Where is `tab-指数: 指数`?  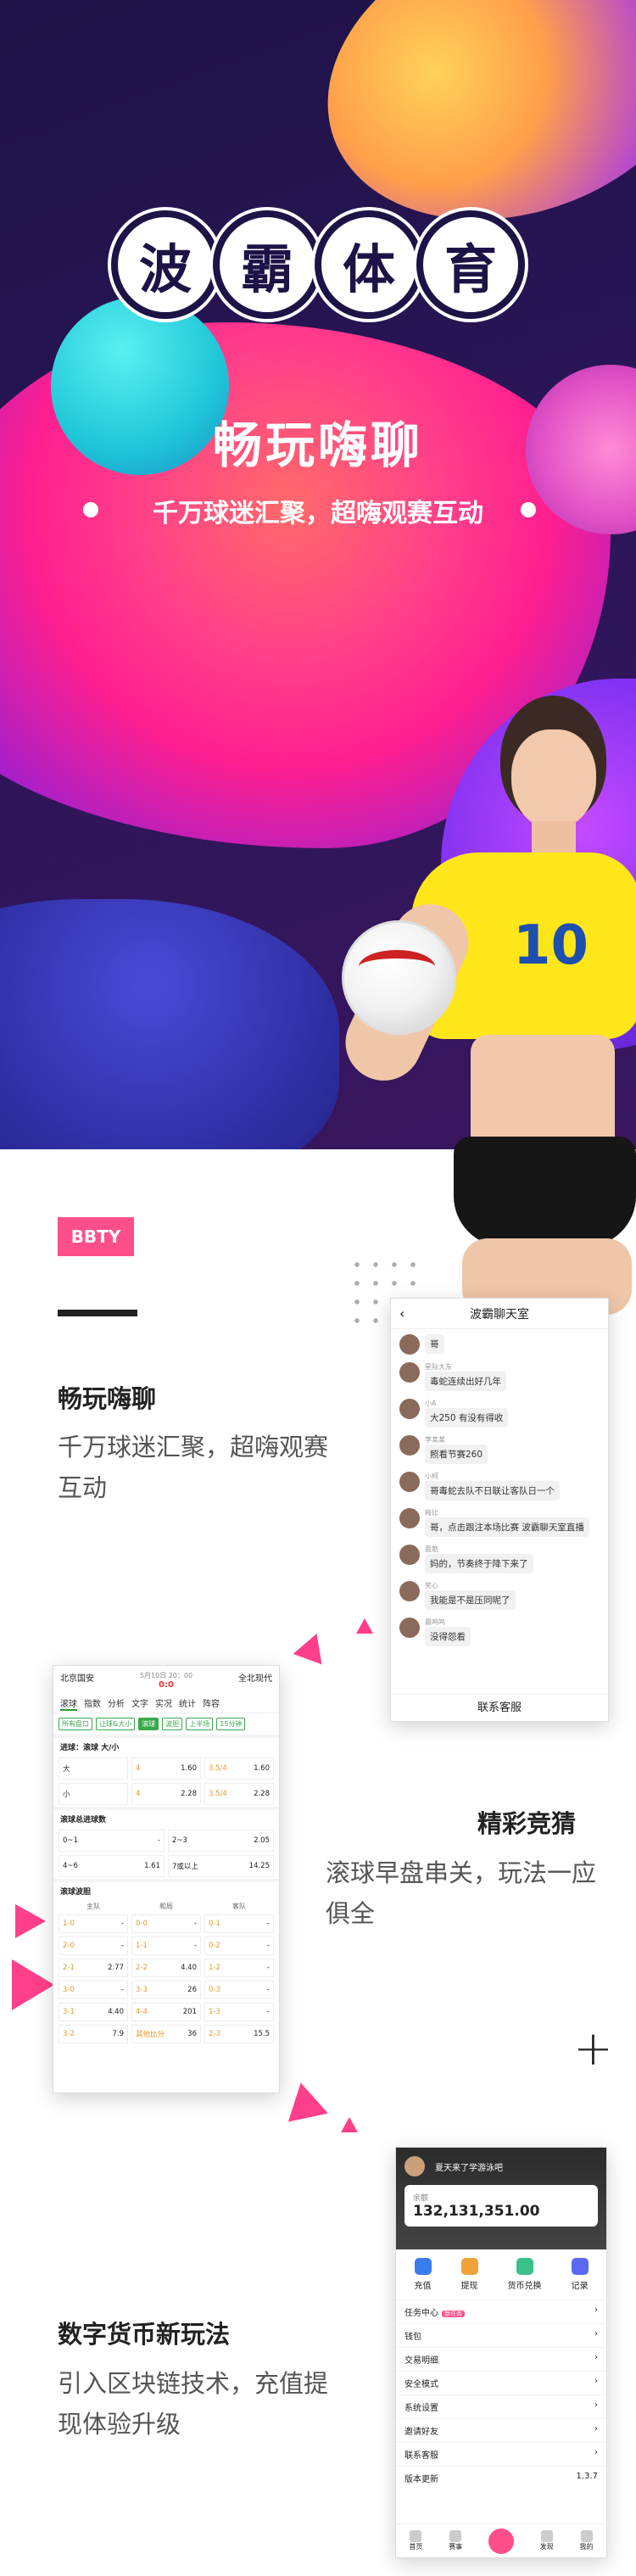 tab-指数: 指数 is located at coordinates (93, 1703).